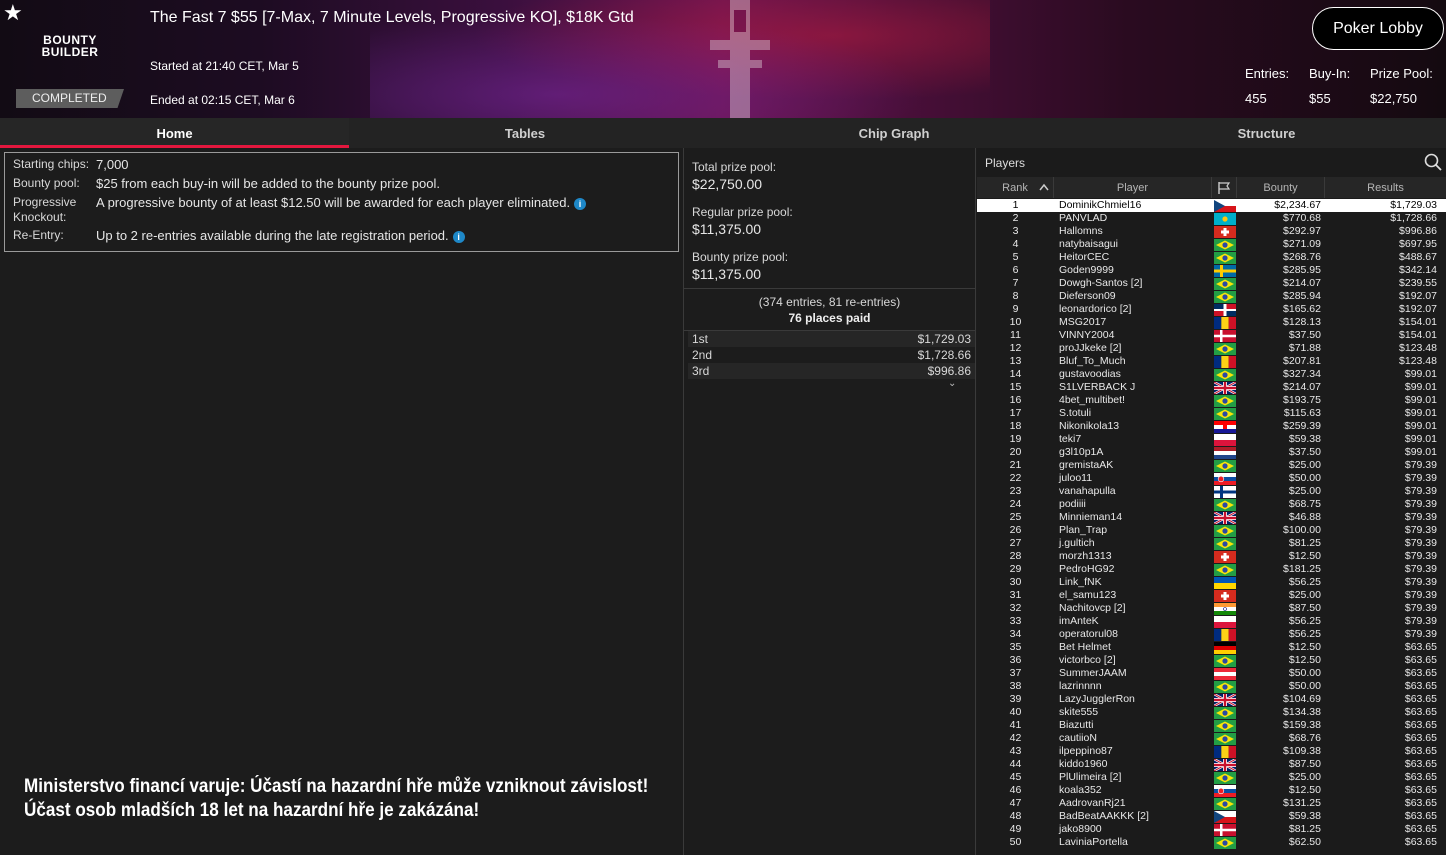 Image resolution: width=1446 pixels, height=855 pixels. Describe the element at coordinates (1211, 478) in the screenshot. I see `player-row: 22 juloo11 $50.00 $79.39` at that location.